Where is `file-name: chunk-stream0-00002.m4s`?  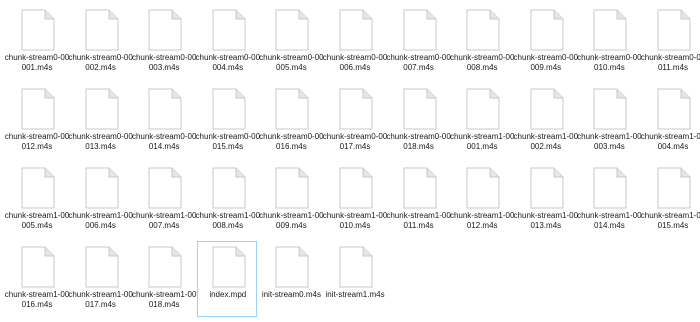
file-name: chunk-stream0-00002.m4s is located at coordinates (100, 62).